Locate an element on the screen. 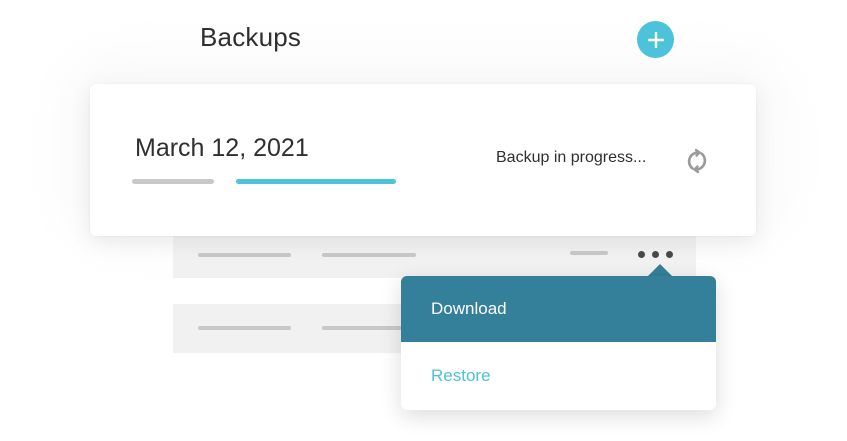  backup-progress-bar is located at coordinates (316, 181).